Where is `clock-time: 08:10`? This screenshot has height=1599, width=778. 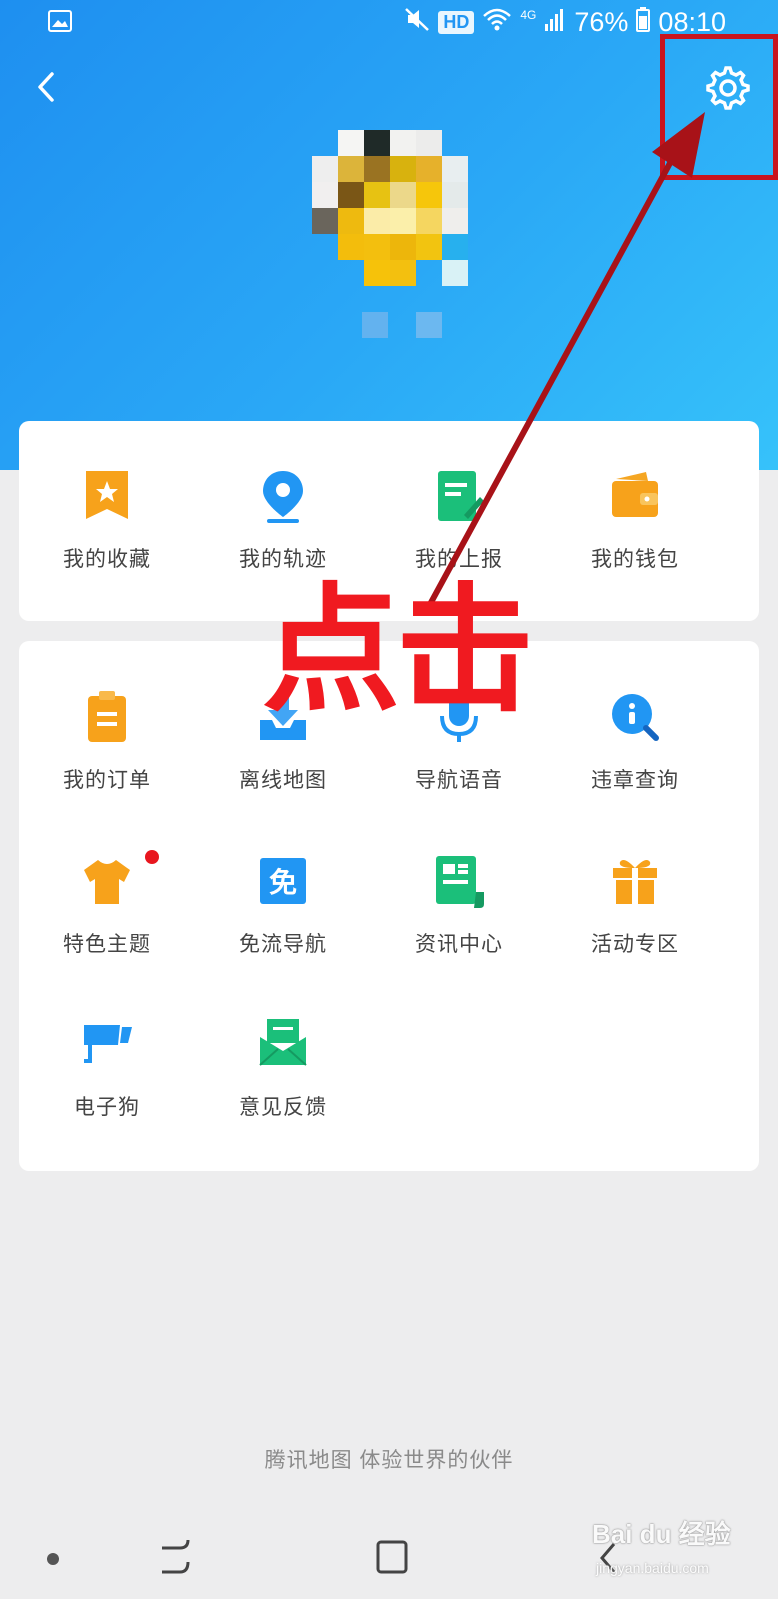 clock-time: 08:10 is located at coordinates (692, 21).